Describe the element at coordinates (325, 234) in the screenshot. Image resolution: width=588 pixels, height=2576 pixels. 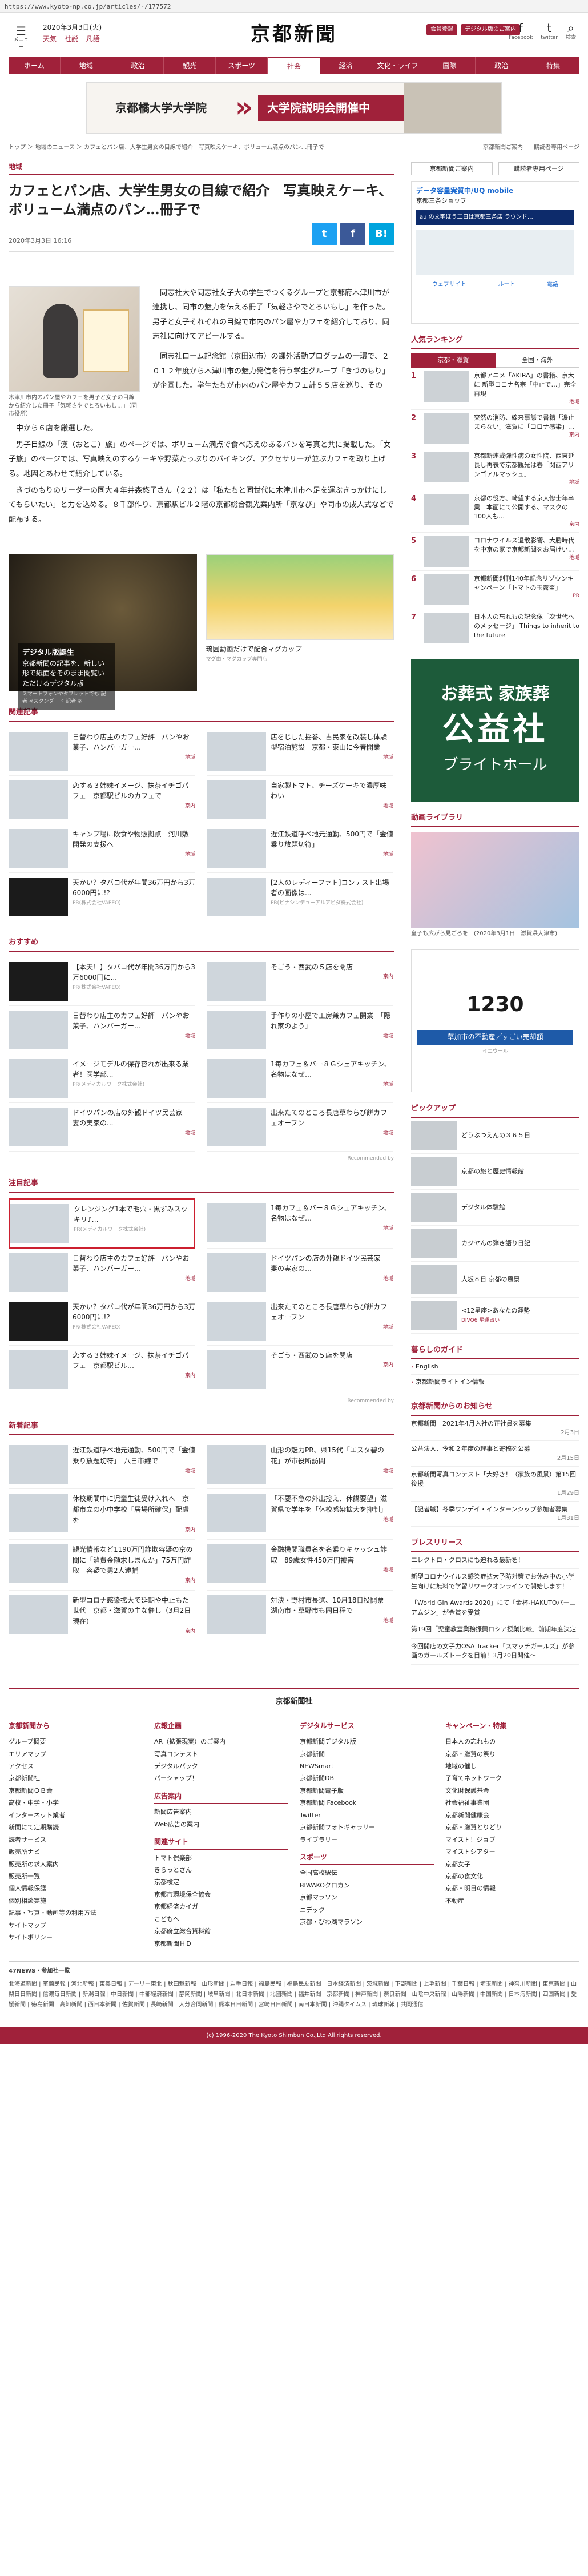
I see `twitter-share-button: t` at that location.